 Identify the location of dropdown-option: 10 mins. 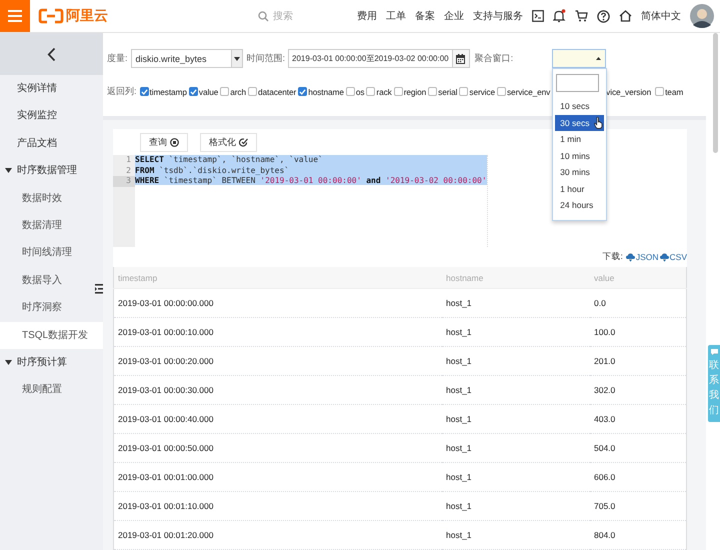
(579, 156).